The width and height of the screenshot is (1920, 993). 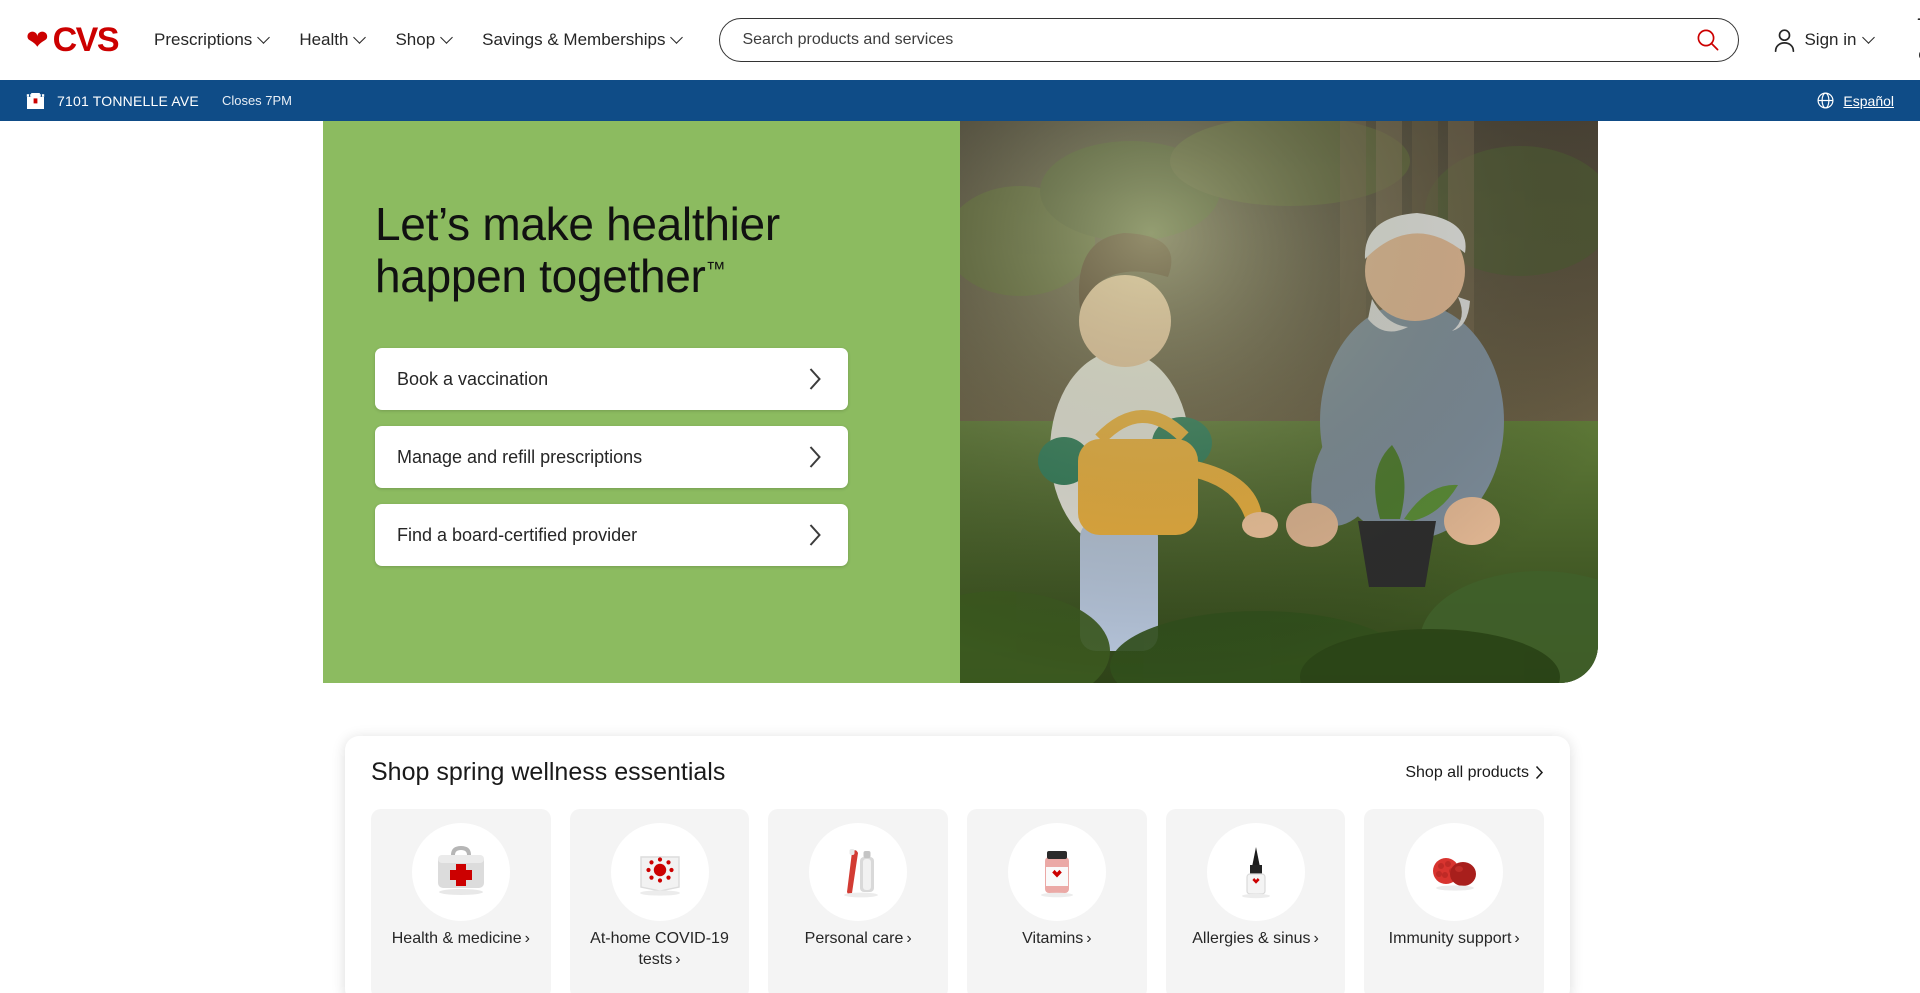 I want to click on user-icon, so click(x=1785, y=40).